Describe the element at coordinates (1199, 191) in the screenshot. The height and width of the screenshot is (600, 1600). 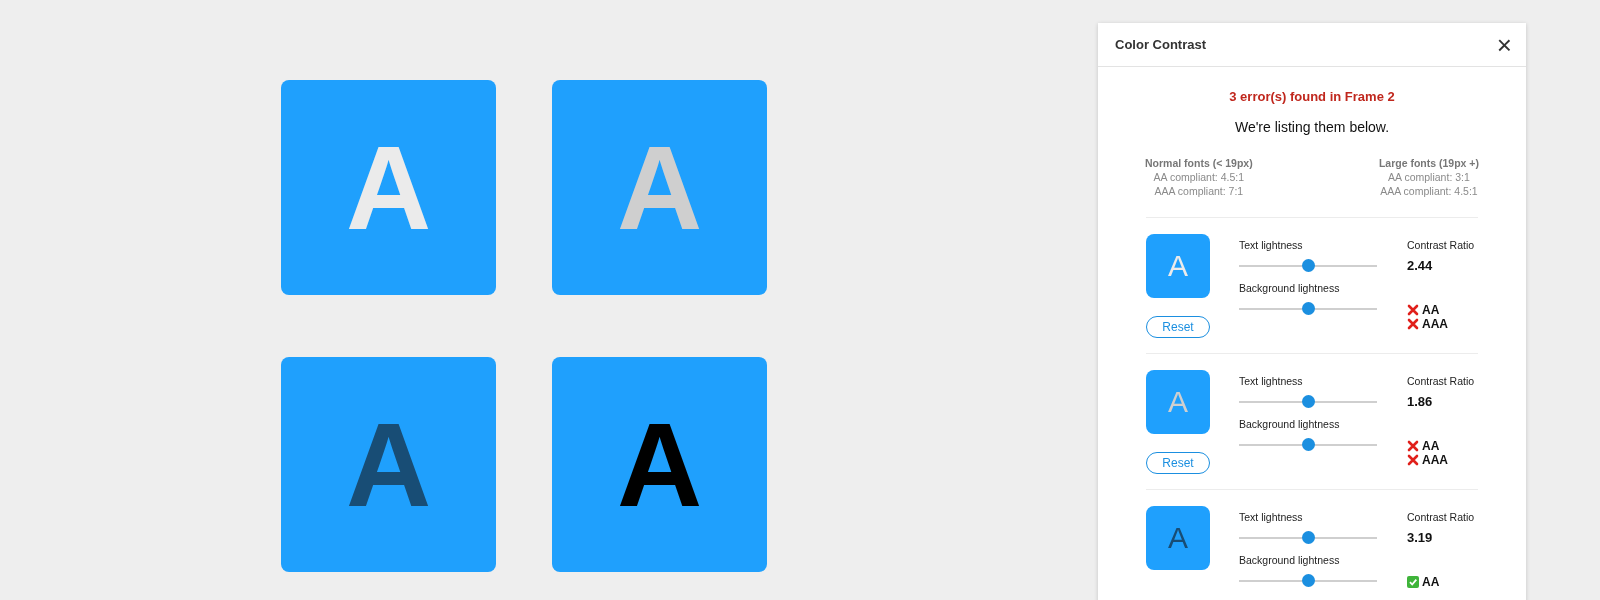
I see `legend-line: AAA compliant: 7:1` at that location.